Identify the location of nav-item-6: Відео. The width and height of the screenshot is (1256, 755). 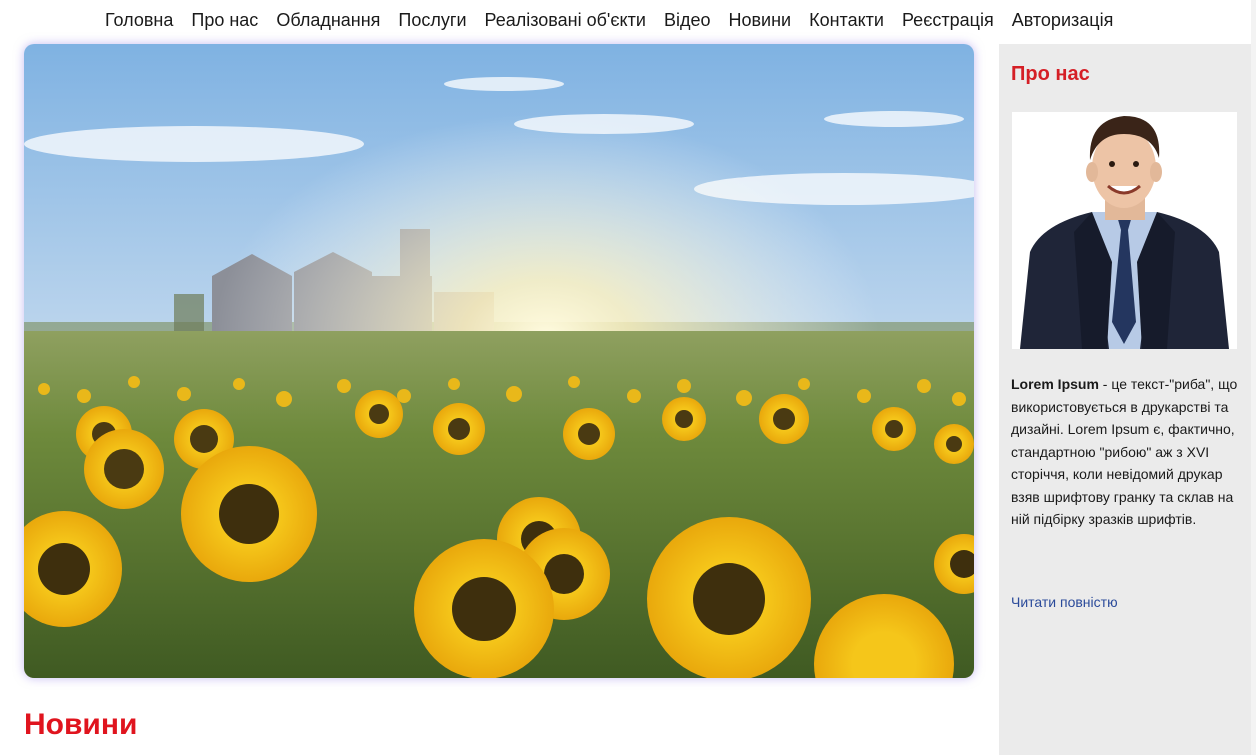
(687, 20).